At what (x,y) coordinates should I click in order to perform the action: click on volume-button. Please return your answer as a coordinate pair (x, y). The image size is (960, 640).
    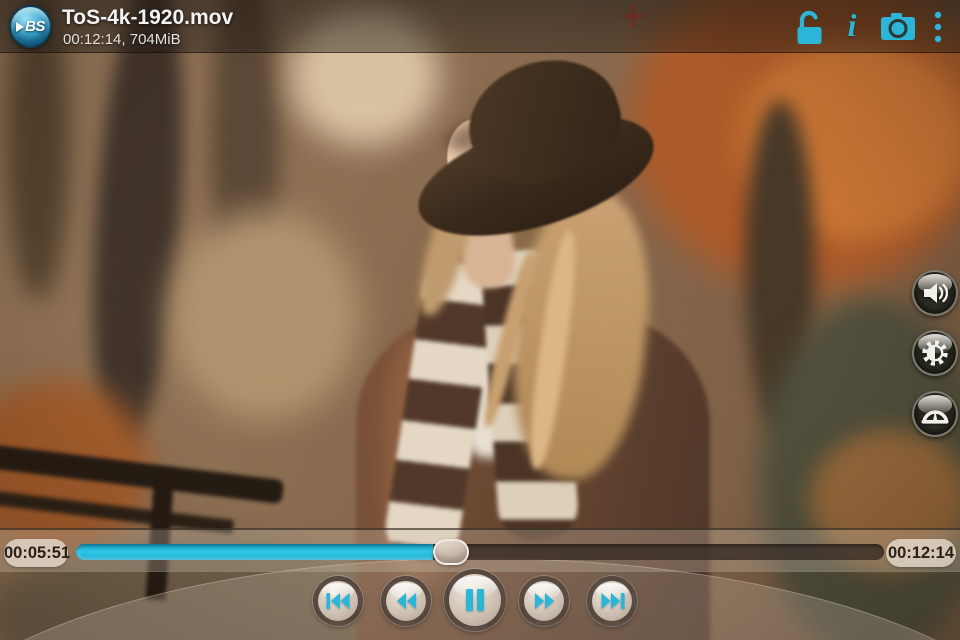
    Looking at the image, I should click on (935, 293).